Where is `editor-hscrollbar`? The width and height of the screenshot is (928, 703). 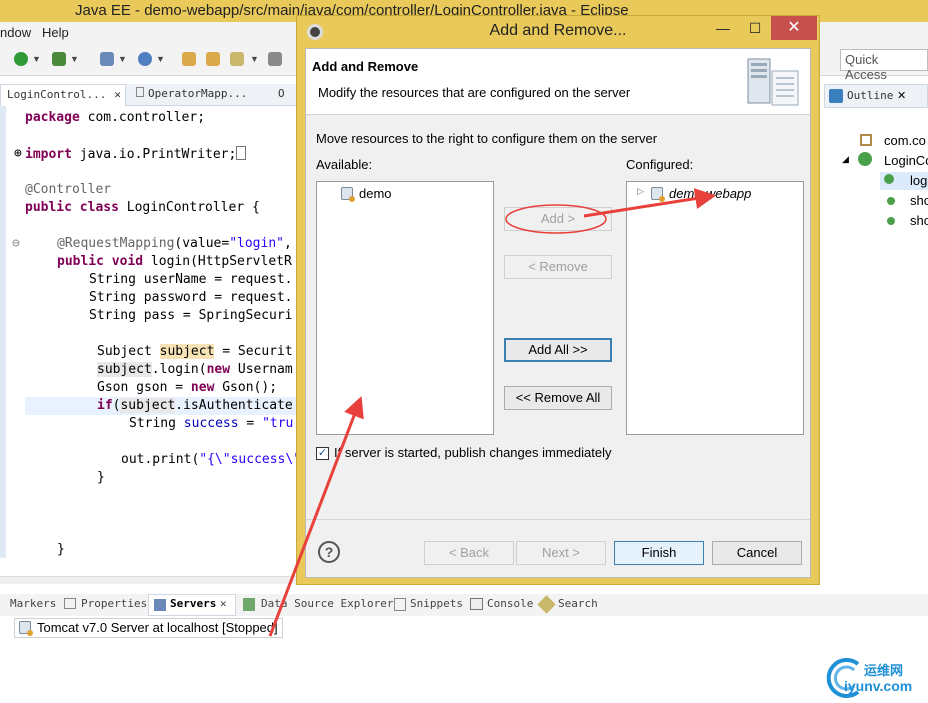
editor-hscrollbar is located at coordinates (150, 580).